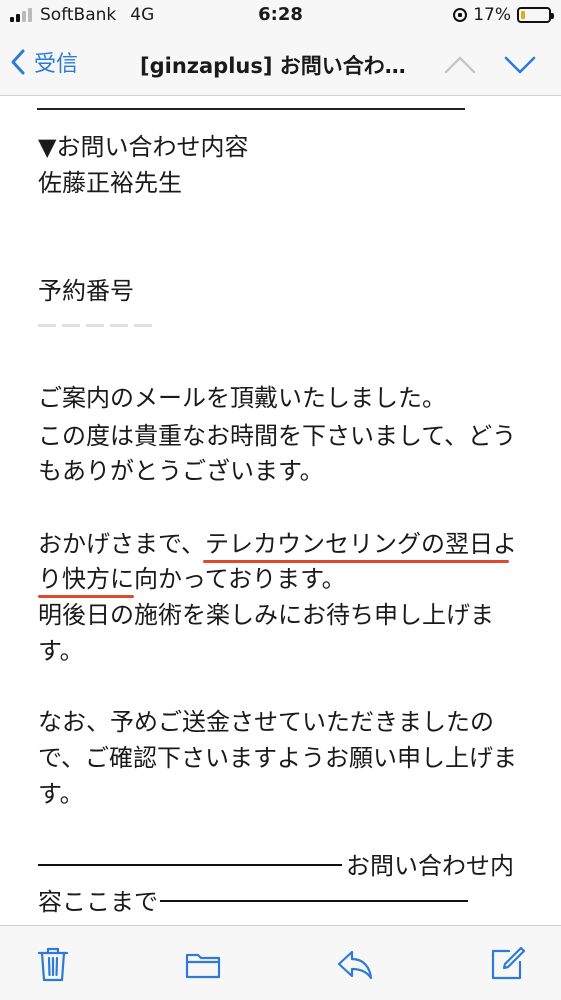 The height and width of the screenshot is (1000, 561). What do you see at coordinates (143, 147) in the screenshot?
I see `section-heading: ▼お問い合わせ内容` at bounding box center [143, 147].